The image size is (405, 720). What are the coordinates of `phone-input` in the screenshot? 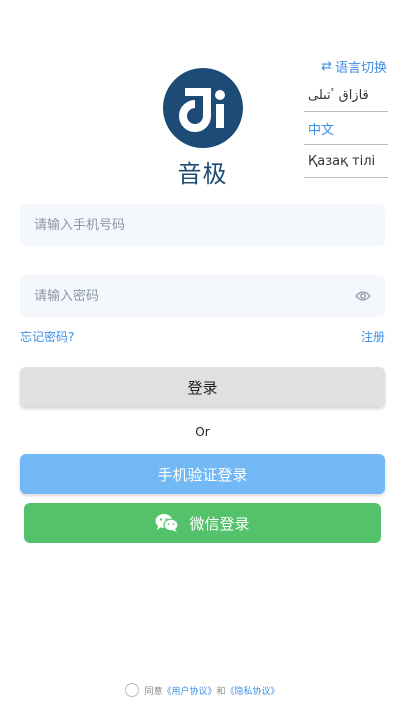 It's located at (202, 225).